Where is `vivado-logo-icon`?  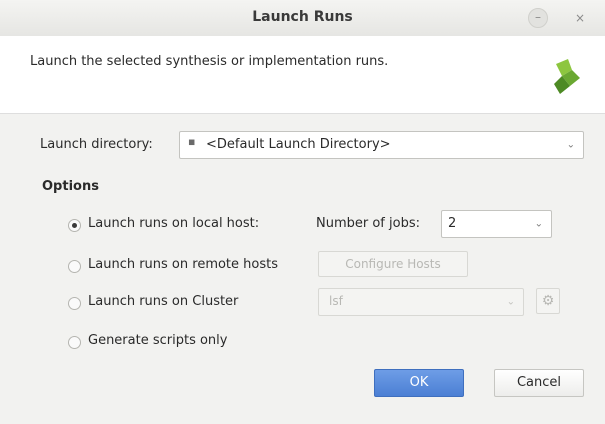
vivado-logo-icon is located at coordinates (567, 76).